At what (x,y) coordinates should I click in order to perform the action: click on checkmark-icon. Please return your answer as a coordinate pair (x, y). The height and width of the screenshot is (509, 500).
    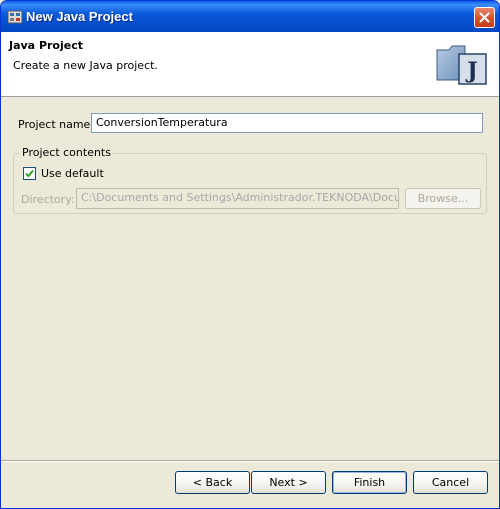
    Looking at the image, I should click on (29, 173).